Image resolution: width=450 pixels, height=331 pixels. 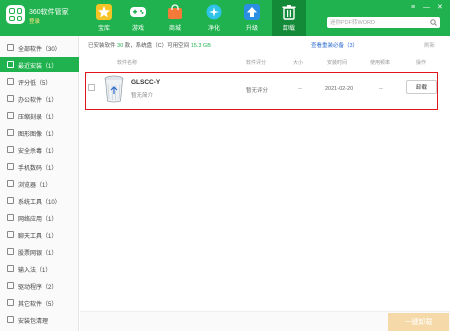 I want to click on sidebar-item-label: 安装包清理, so click(x=33, y=322).